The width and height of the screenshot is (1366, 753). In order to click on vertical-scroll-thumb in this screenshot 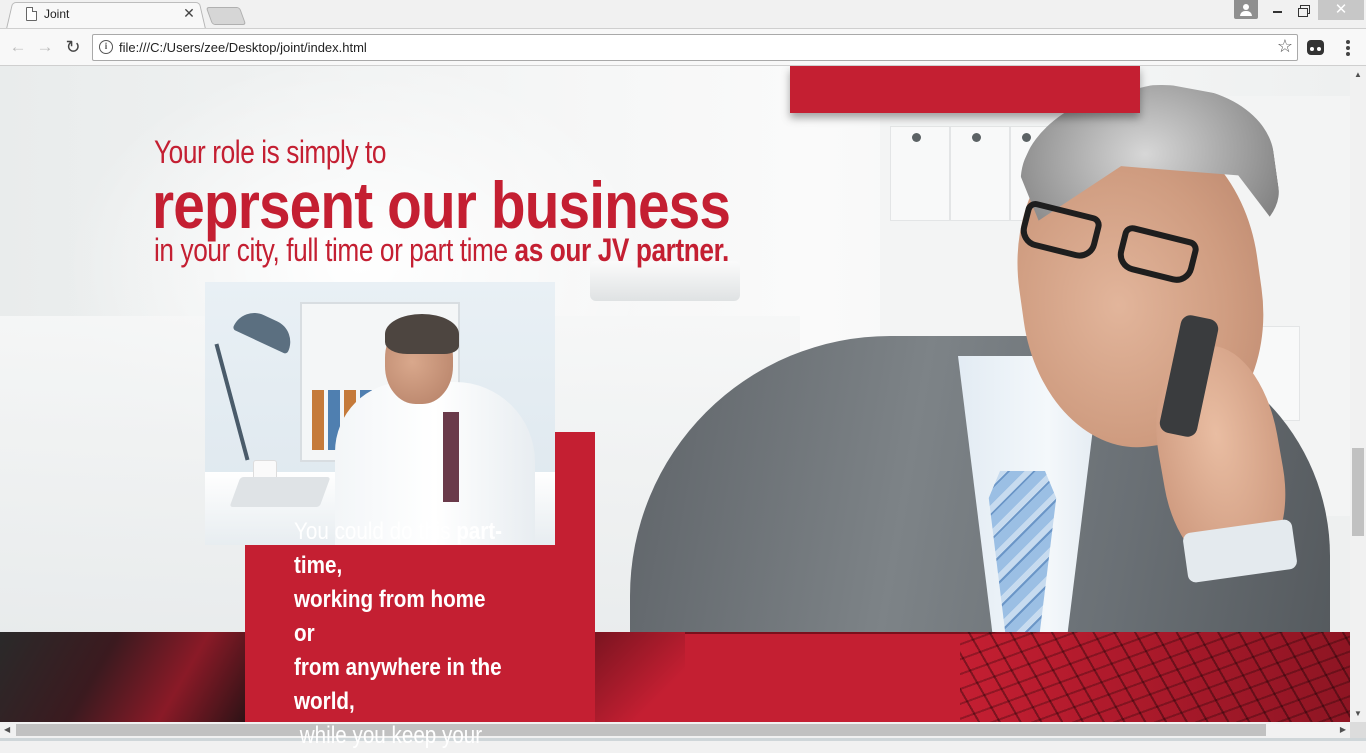, I will do `click(1358, 492)`.